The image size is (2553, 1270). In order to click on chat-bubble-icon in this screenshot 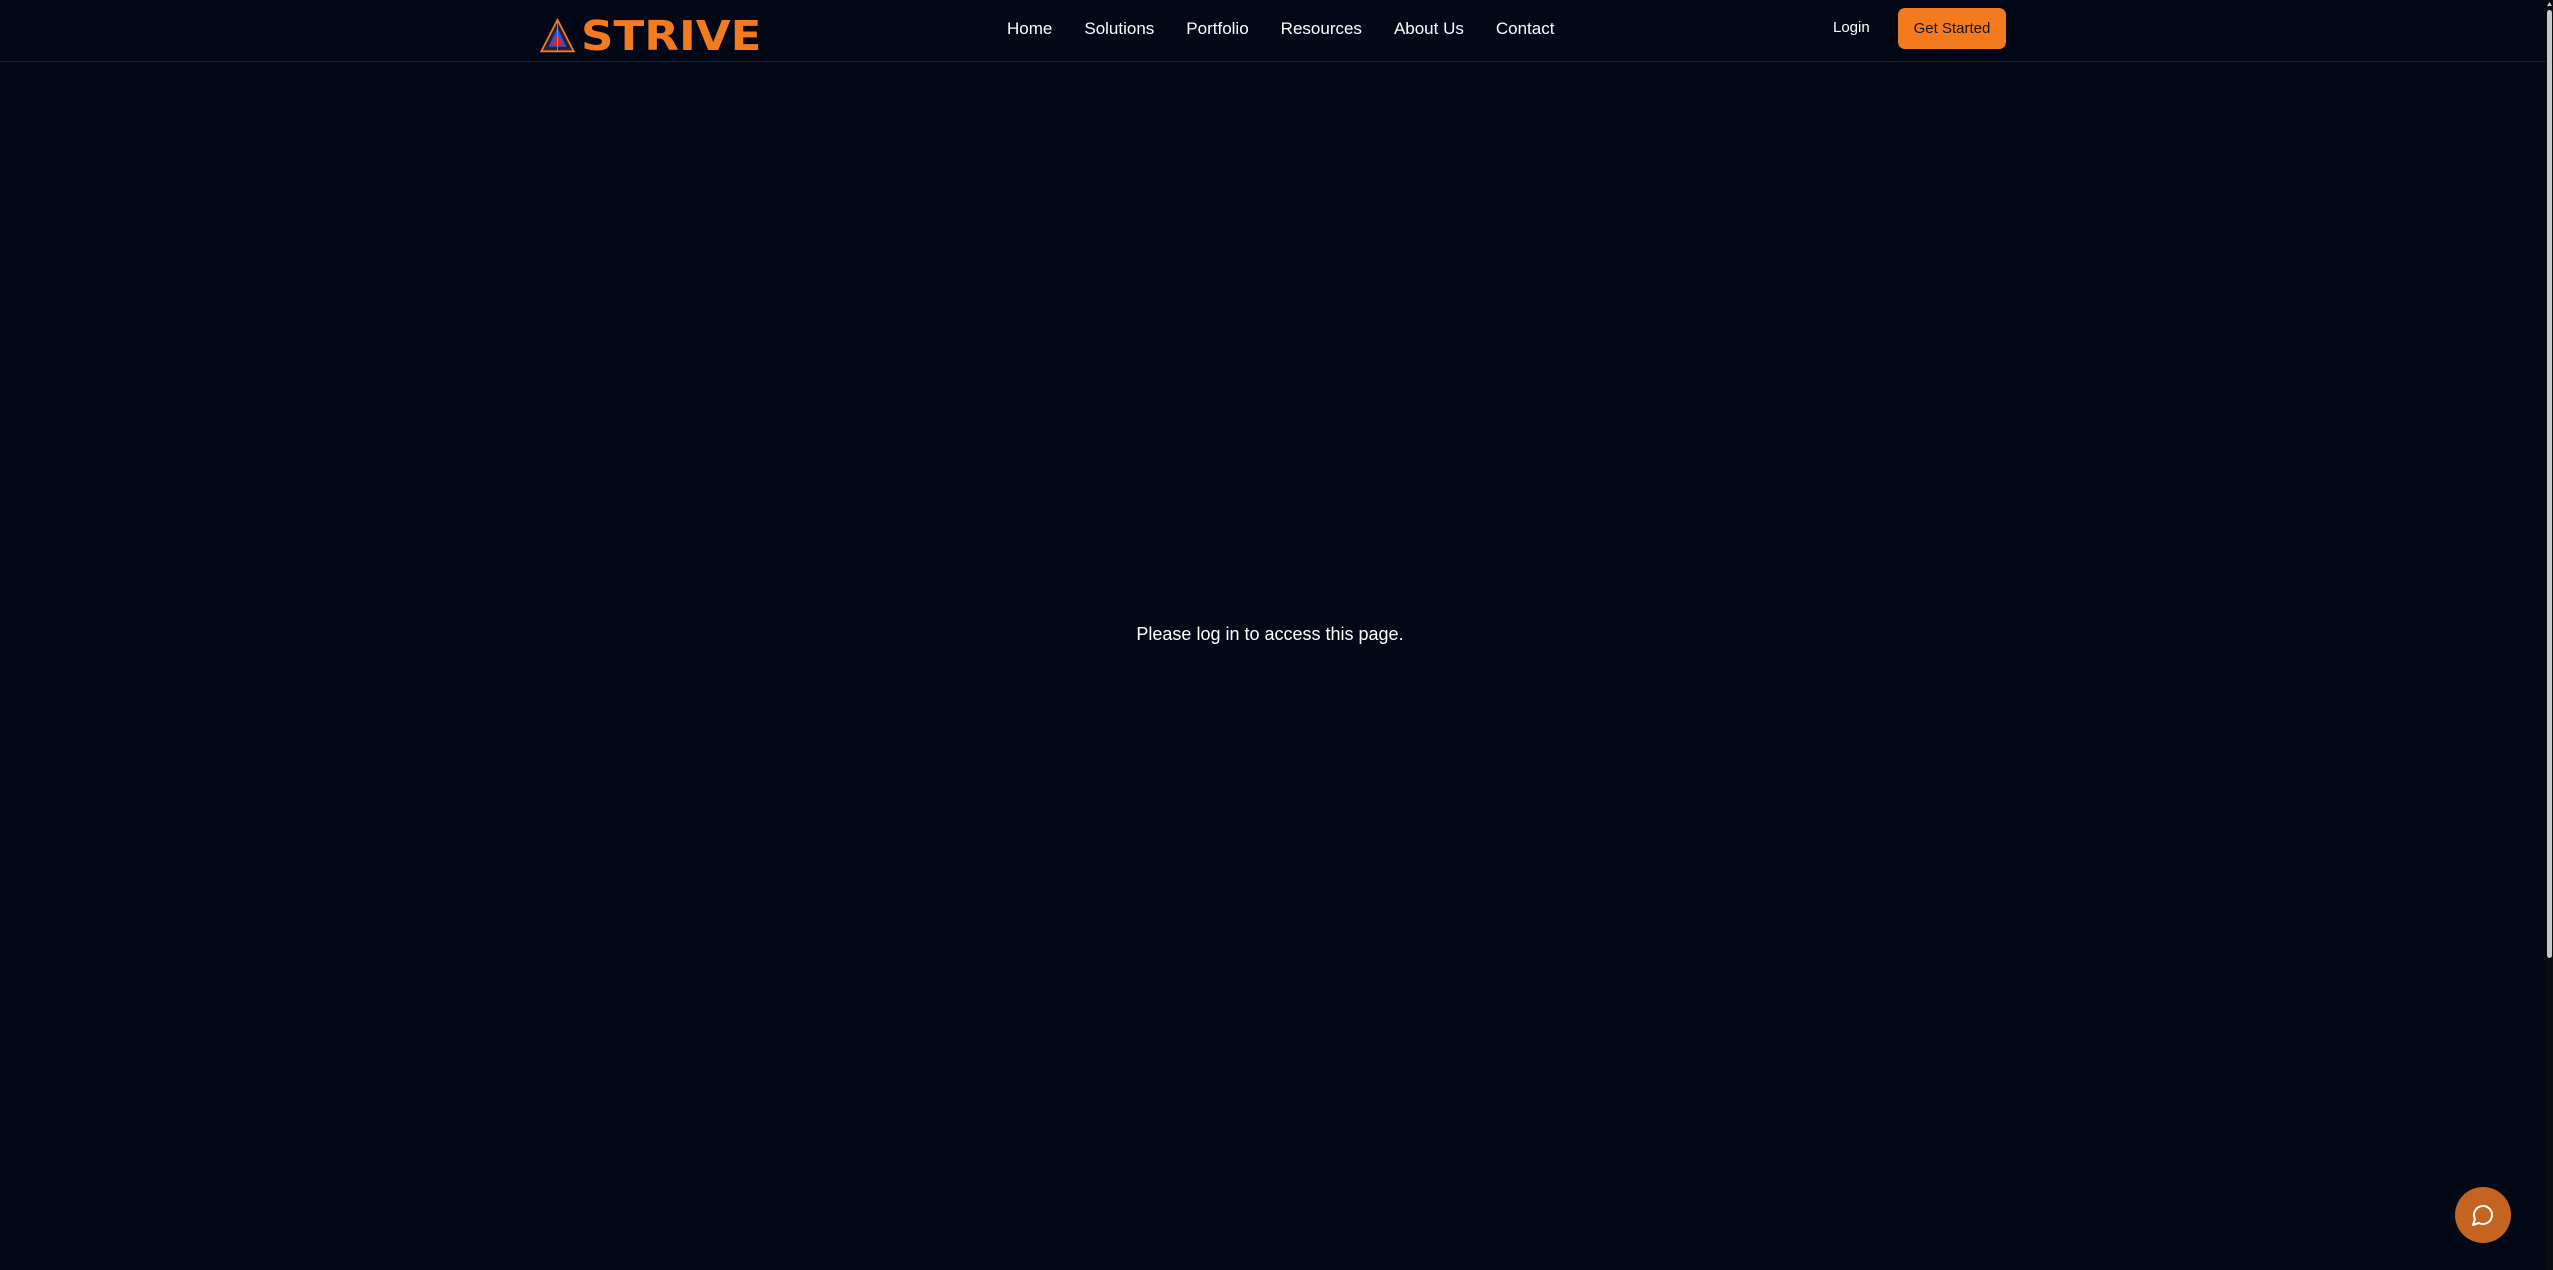, I will do `click(2482, 1215)`.